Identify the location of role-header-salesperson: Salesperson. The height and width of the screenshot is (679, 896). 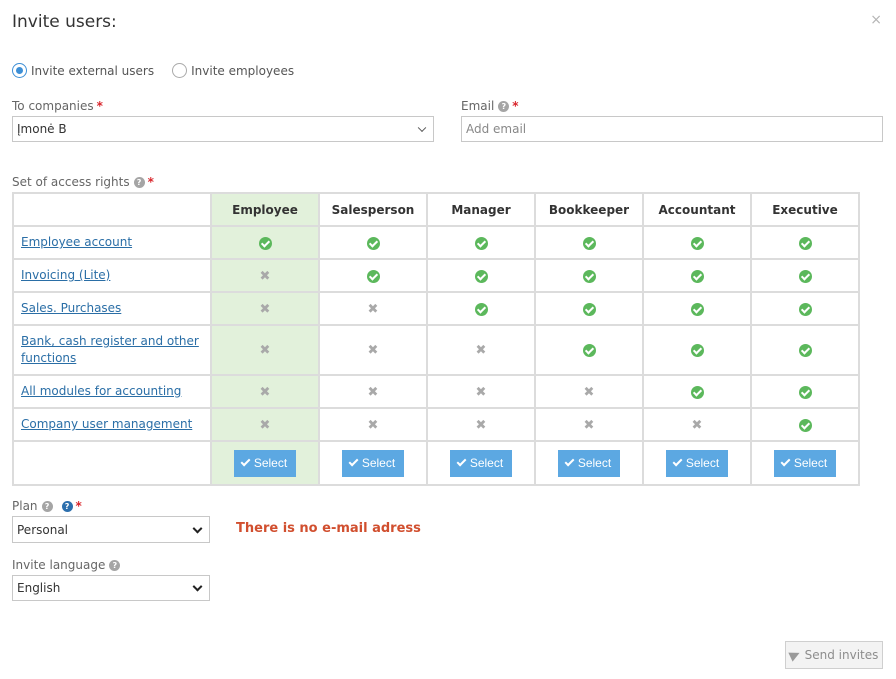
(373, 209).